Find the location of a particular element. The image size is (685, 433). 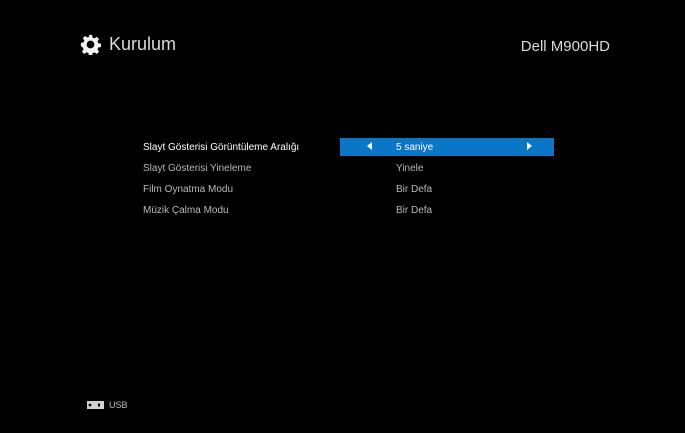

left-arrow-icon is located at coordinates (369, 146).